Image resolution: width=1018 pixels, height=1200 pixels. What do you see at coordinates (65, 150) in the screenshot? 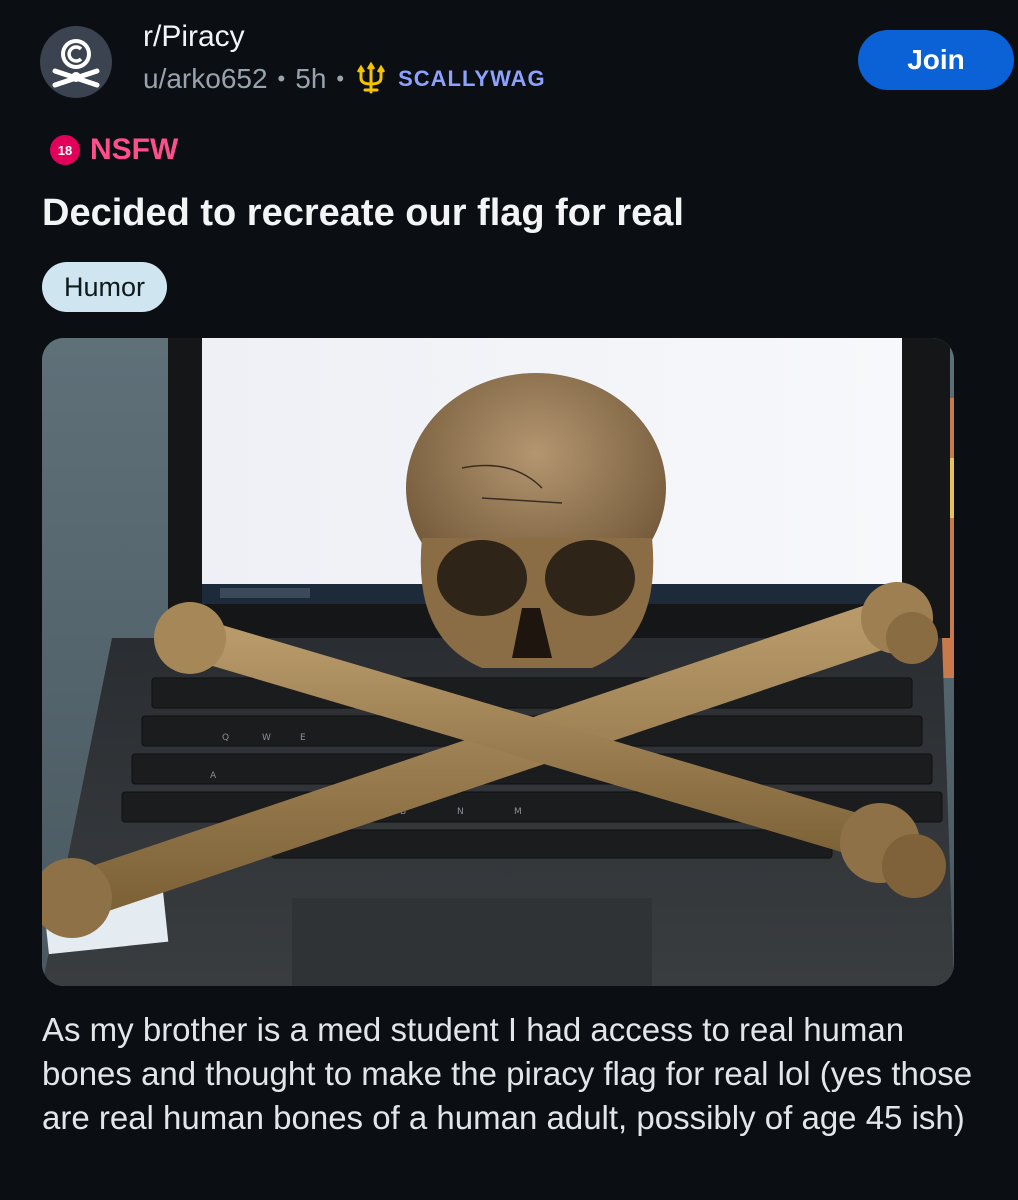
I see `nsfw-18-icon: 18` at bounding box center [65, 150].